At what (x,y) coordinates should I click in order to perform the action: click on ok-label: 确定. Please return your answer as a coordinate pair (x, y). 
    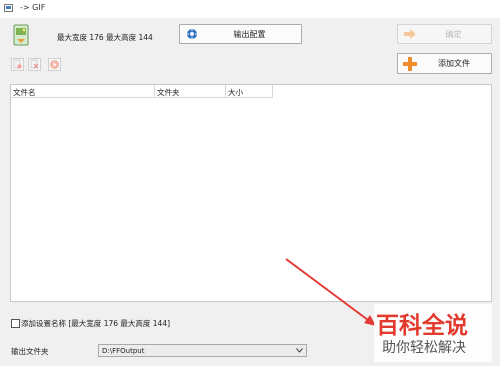
    Looking at the image, I should click on (453, 34).